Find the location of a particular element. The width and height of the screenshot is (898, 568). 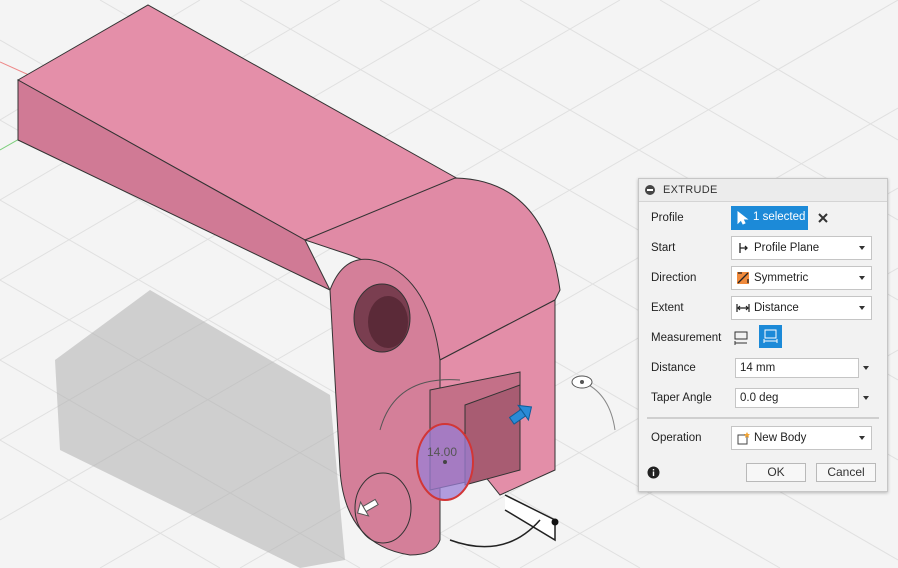

distance-menu-icon is located at coordinates (866, 368).